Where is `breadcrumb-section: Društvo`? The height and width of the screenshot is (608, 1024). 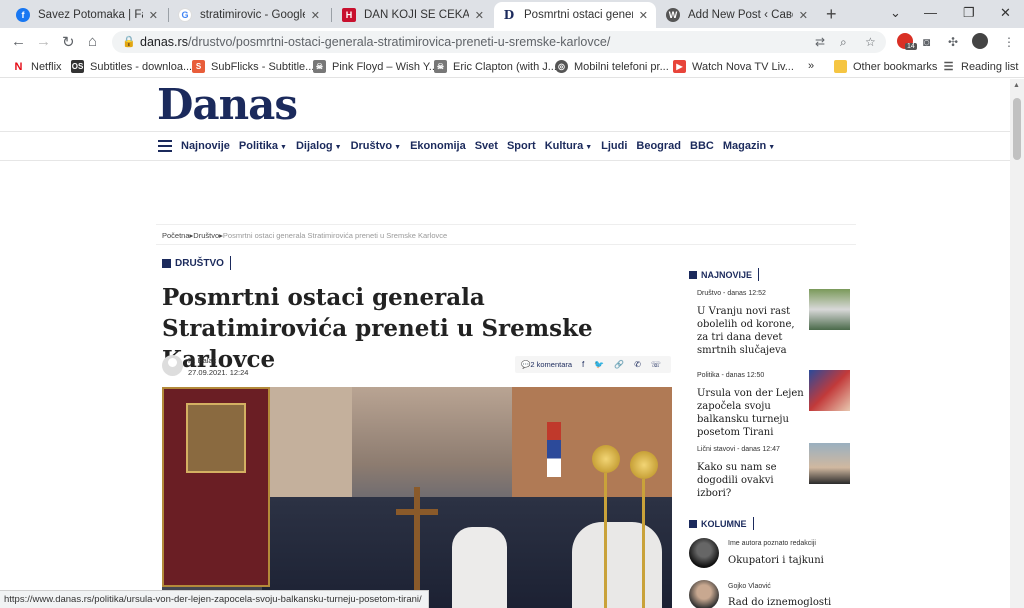 breadcrumb-section: Društvo is located at coordinates (206, 235).